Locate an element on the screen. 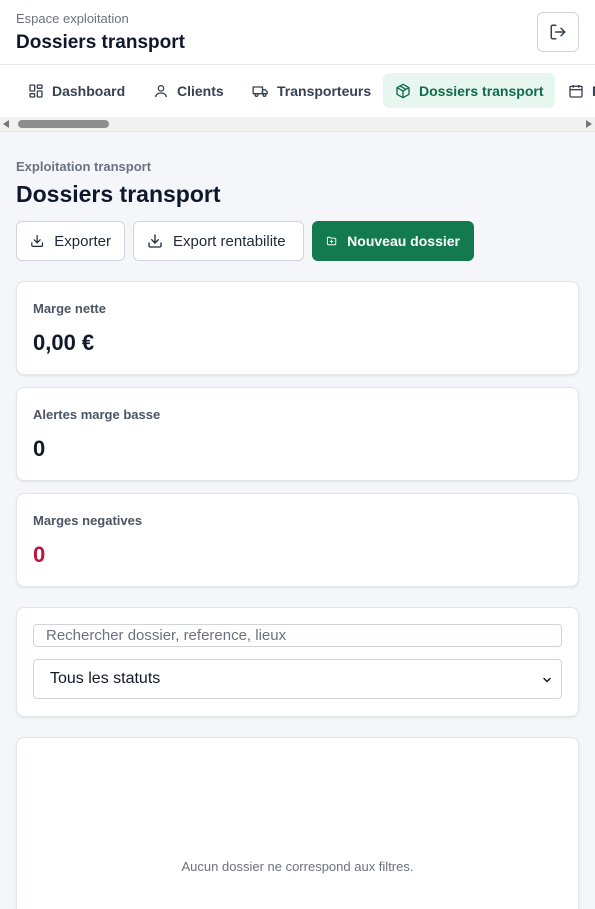 The width and height of the screenshot is (595, 909). export-button-label: Exporter is located at coordinates (82, 241).